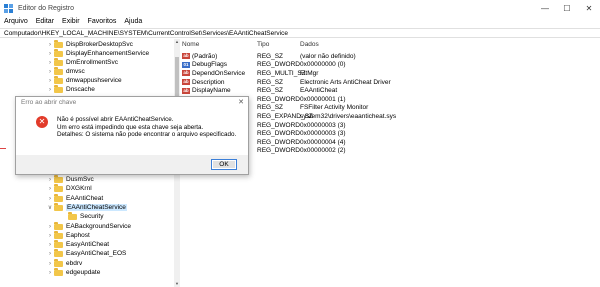  Describe the element at coordinates (390, 90) in the screenshot. I see `value-row: ab DisplayName REG_SZ EAAntiCheat` at that location.